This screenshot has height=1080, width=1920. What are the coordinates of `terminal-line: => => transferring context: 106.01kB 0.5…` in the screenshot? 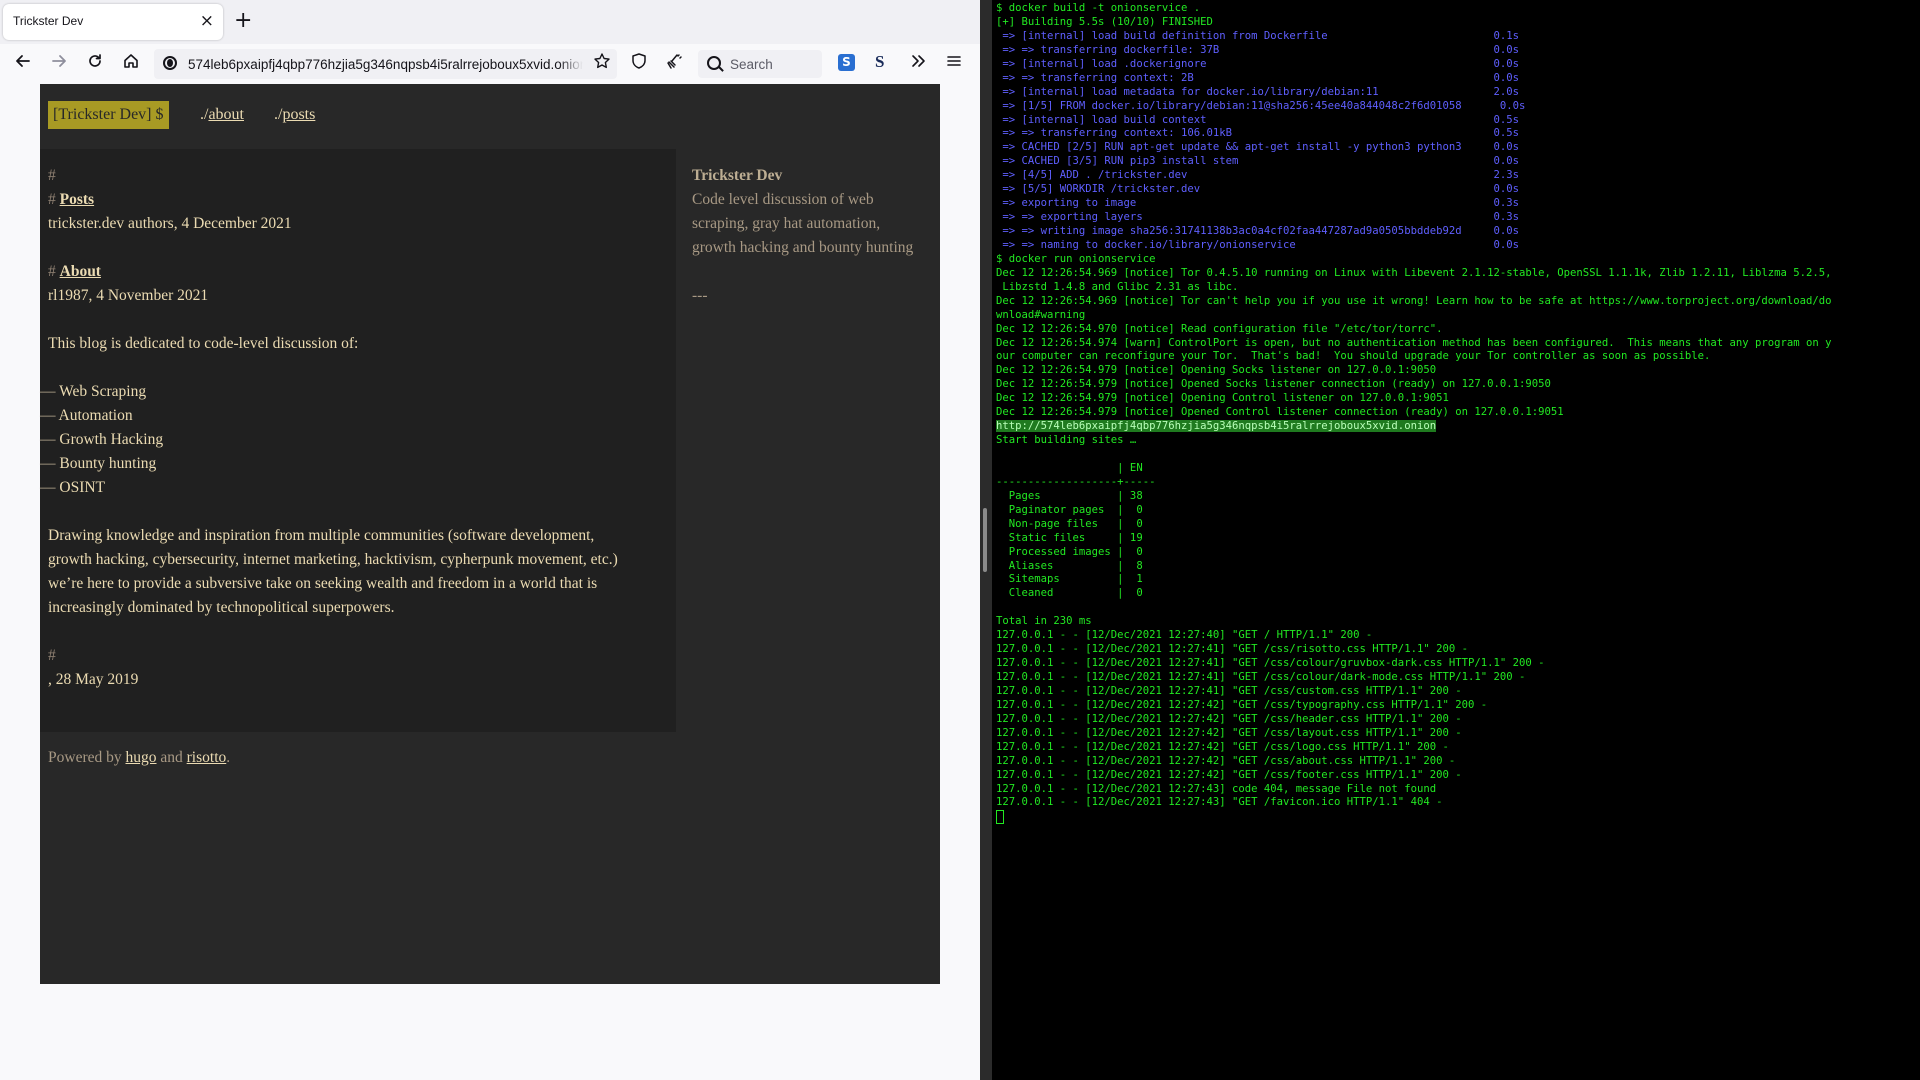 It's located at (1414, 134).